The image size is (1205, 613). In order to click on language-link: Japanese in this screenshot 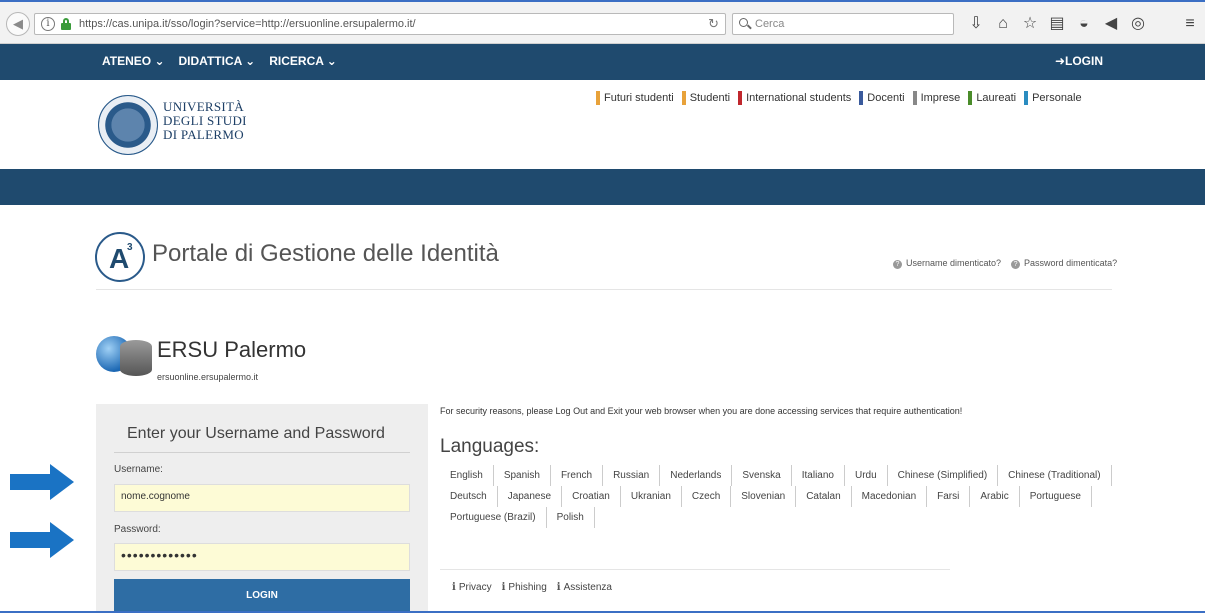, I will do `click(530, 496)`.